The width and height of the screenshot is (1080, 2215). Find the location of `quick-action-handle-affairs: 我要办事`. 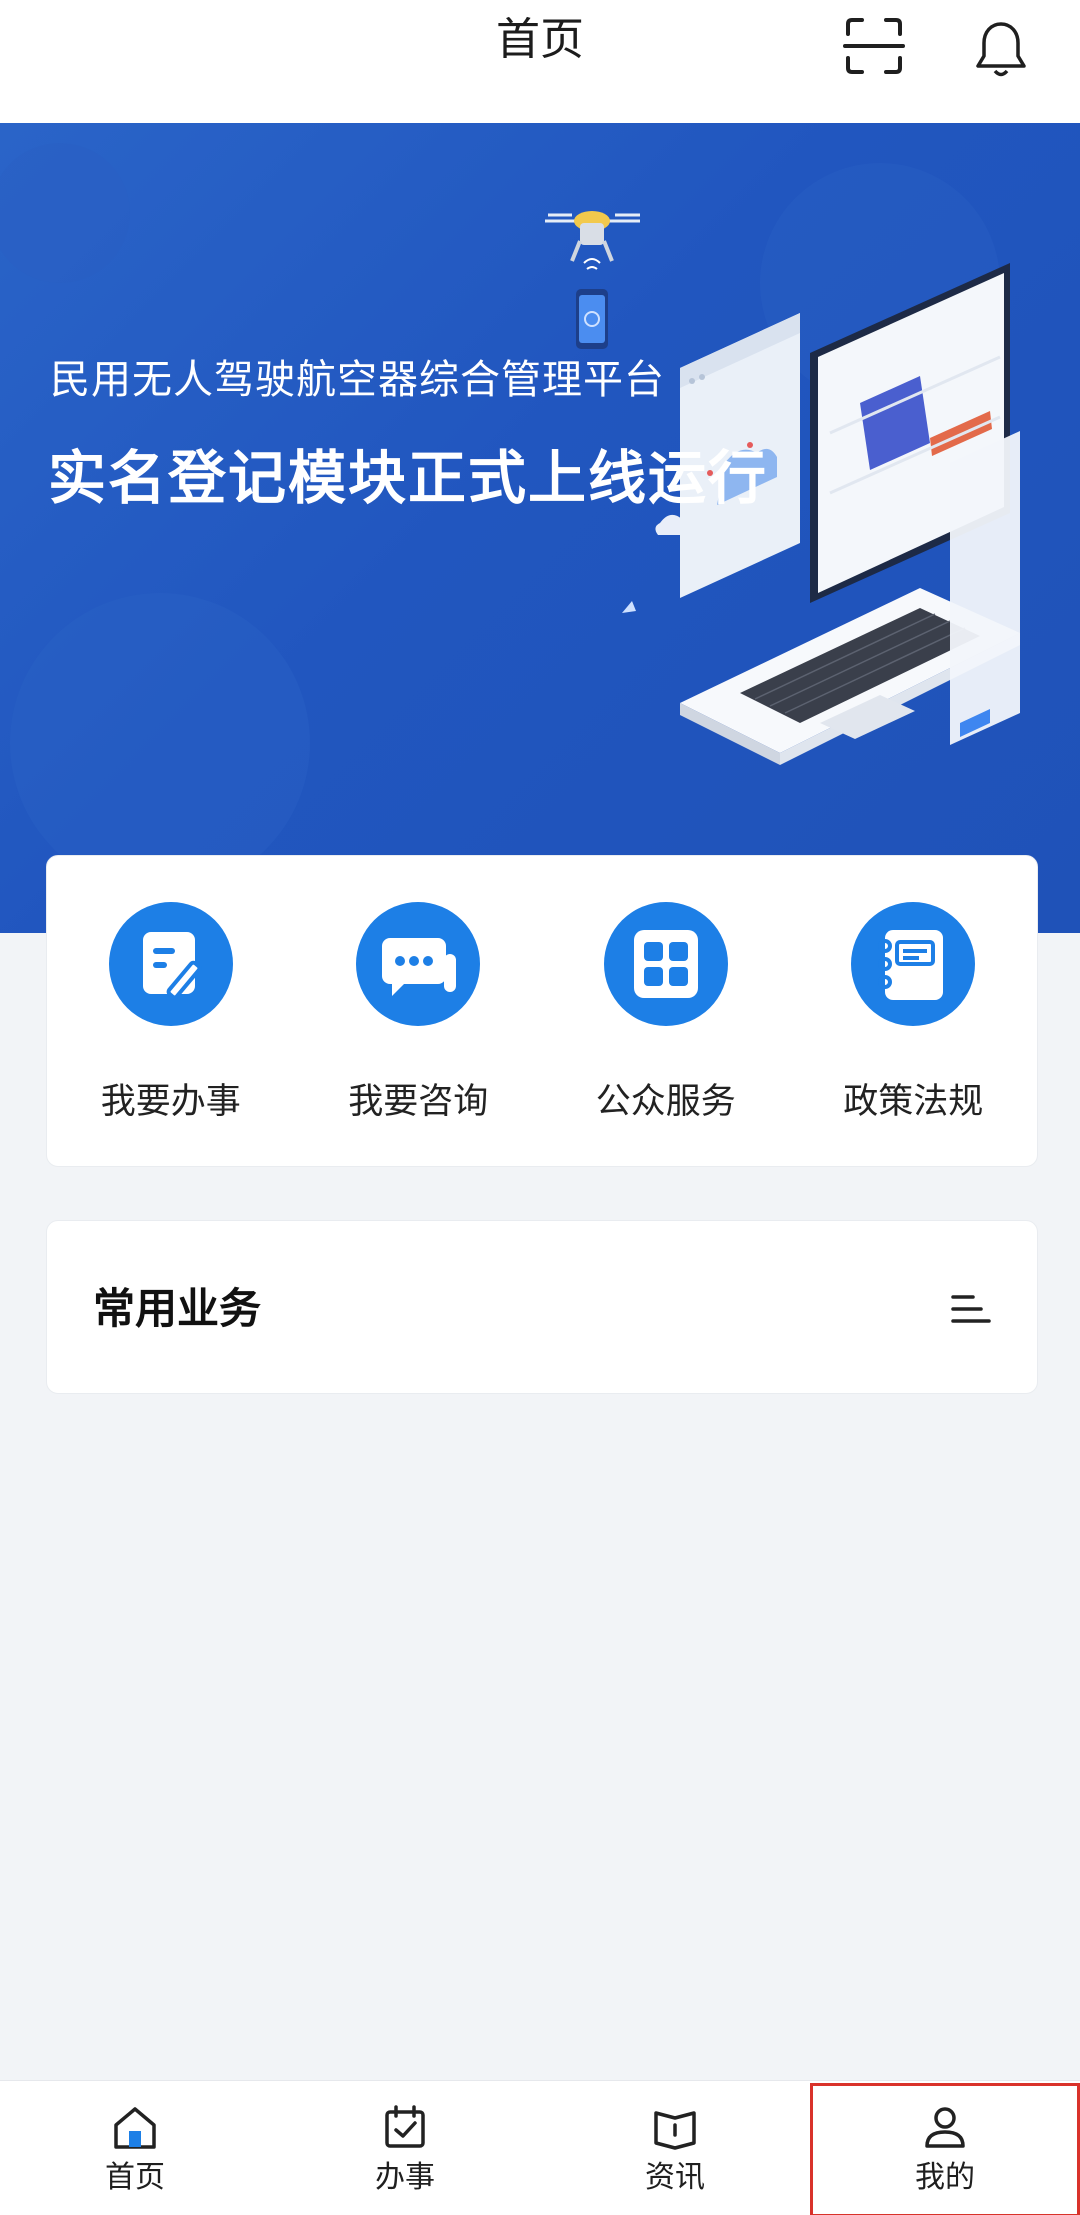

quick-action-handle-affairs: 我要办事 is located at coordinates (171, 1011).